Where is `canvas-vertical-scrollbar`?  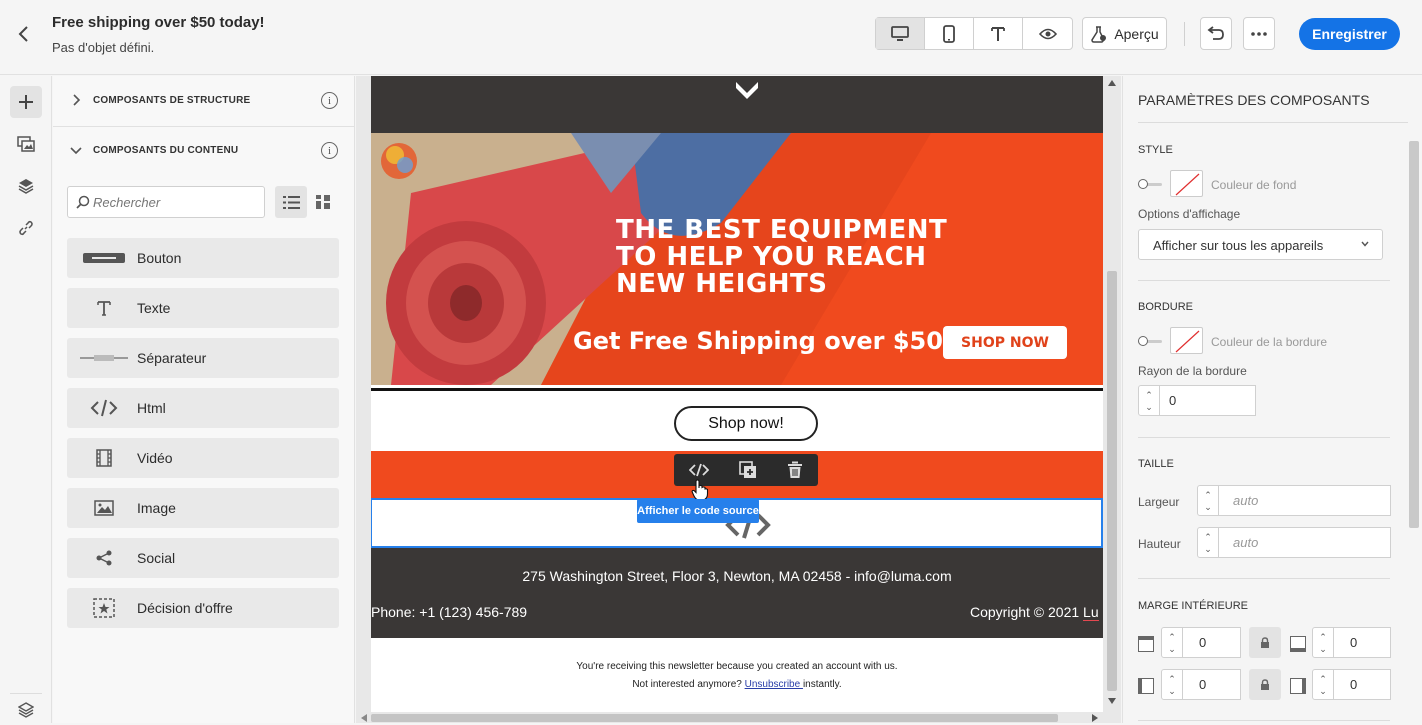
canvas-vertical-scrollbar is located at coordinates (1112, 394).